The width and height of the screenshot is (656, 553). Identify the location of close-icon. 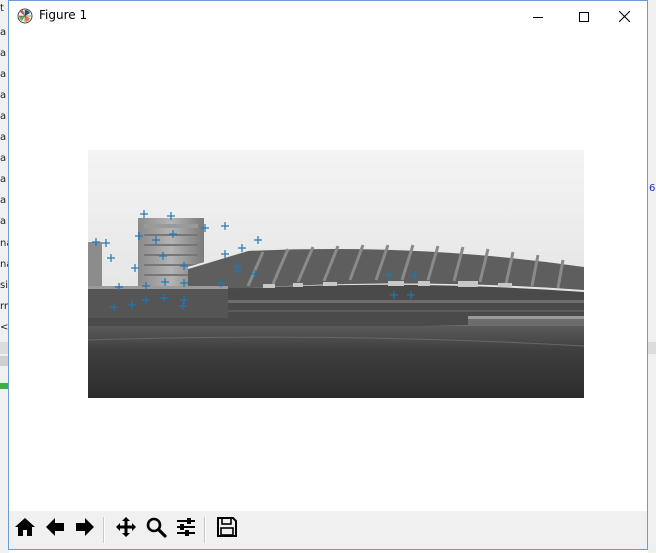
(624, 16).